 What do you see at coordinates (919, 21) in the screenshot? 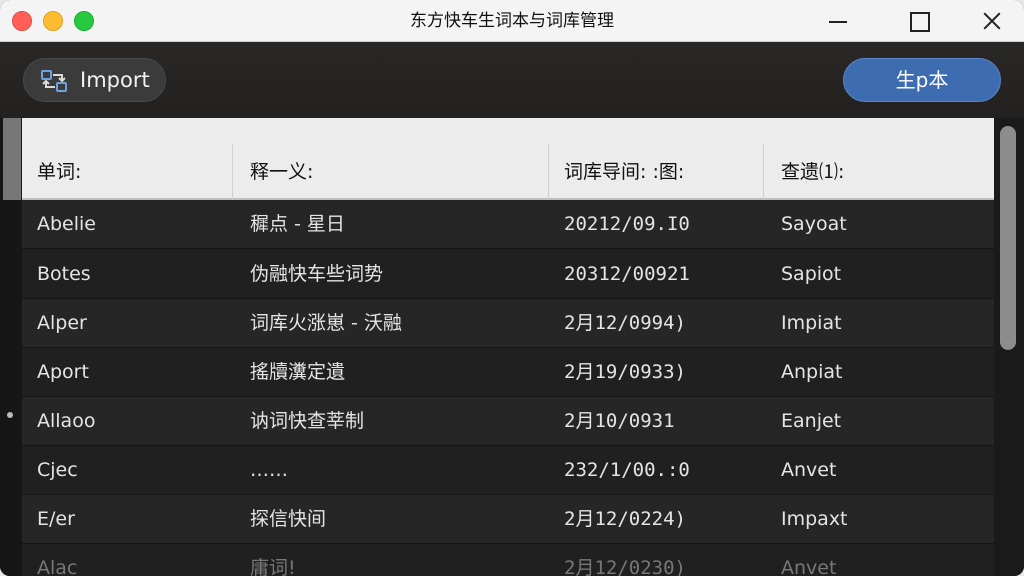
I see `maximize-icon` at bounding box center [919, 21].